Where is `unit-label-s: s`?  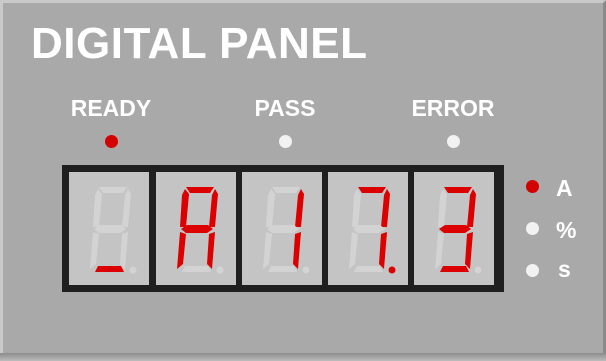
unit-label-s: s is located at coordinates (564, 269).